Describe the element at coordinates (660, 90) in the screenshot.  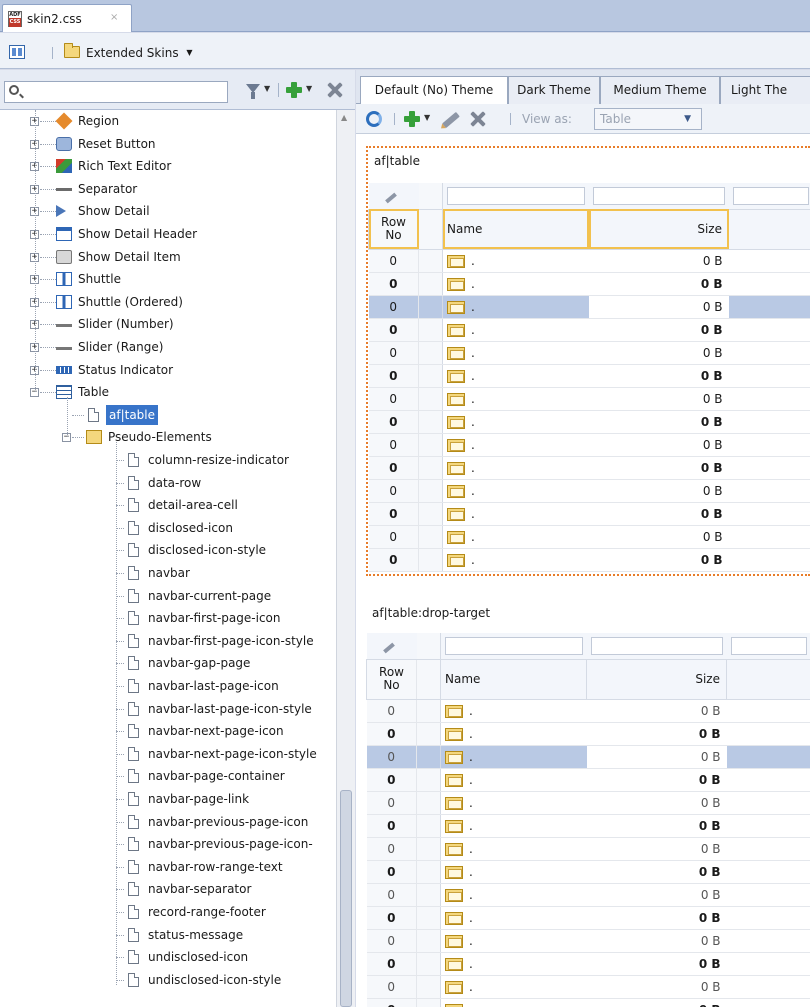
I see `tab-medium-theme: Medium Theme` at that location.